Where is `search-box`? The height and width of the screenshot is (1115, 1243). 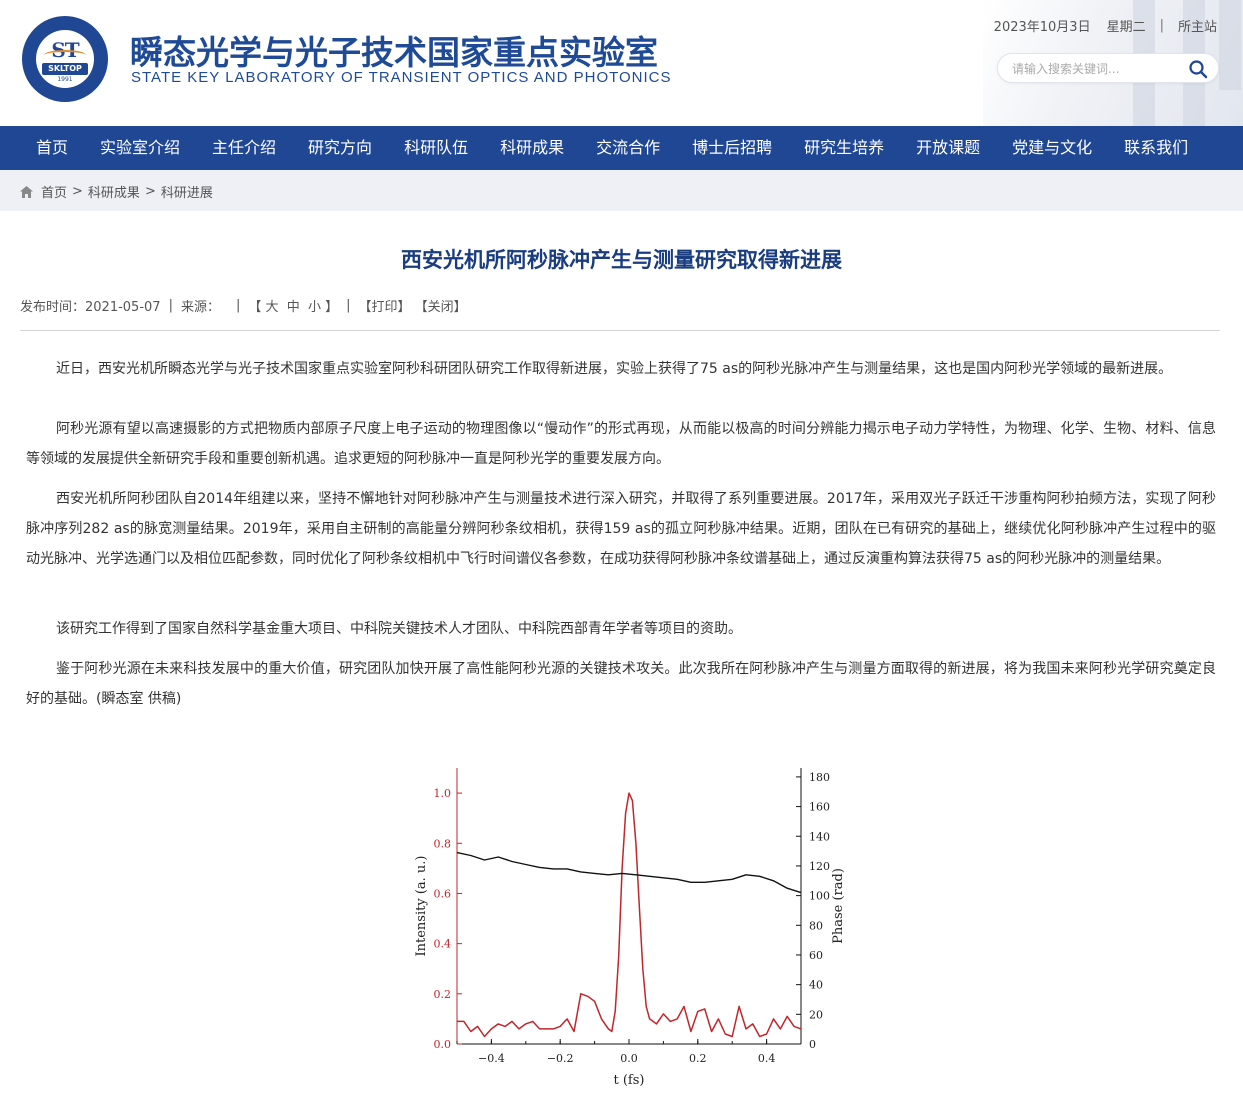
search-box is located at coordinates (1108, 68).